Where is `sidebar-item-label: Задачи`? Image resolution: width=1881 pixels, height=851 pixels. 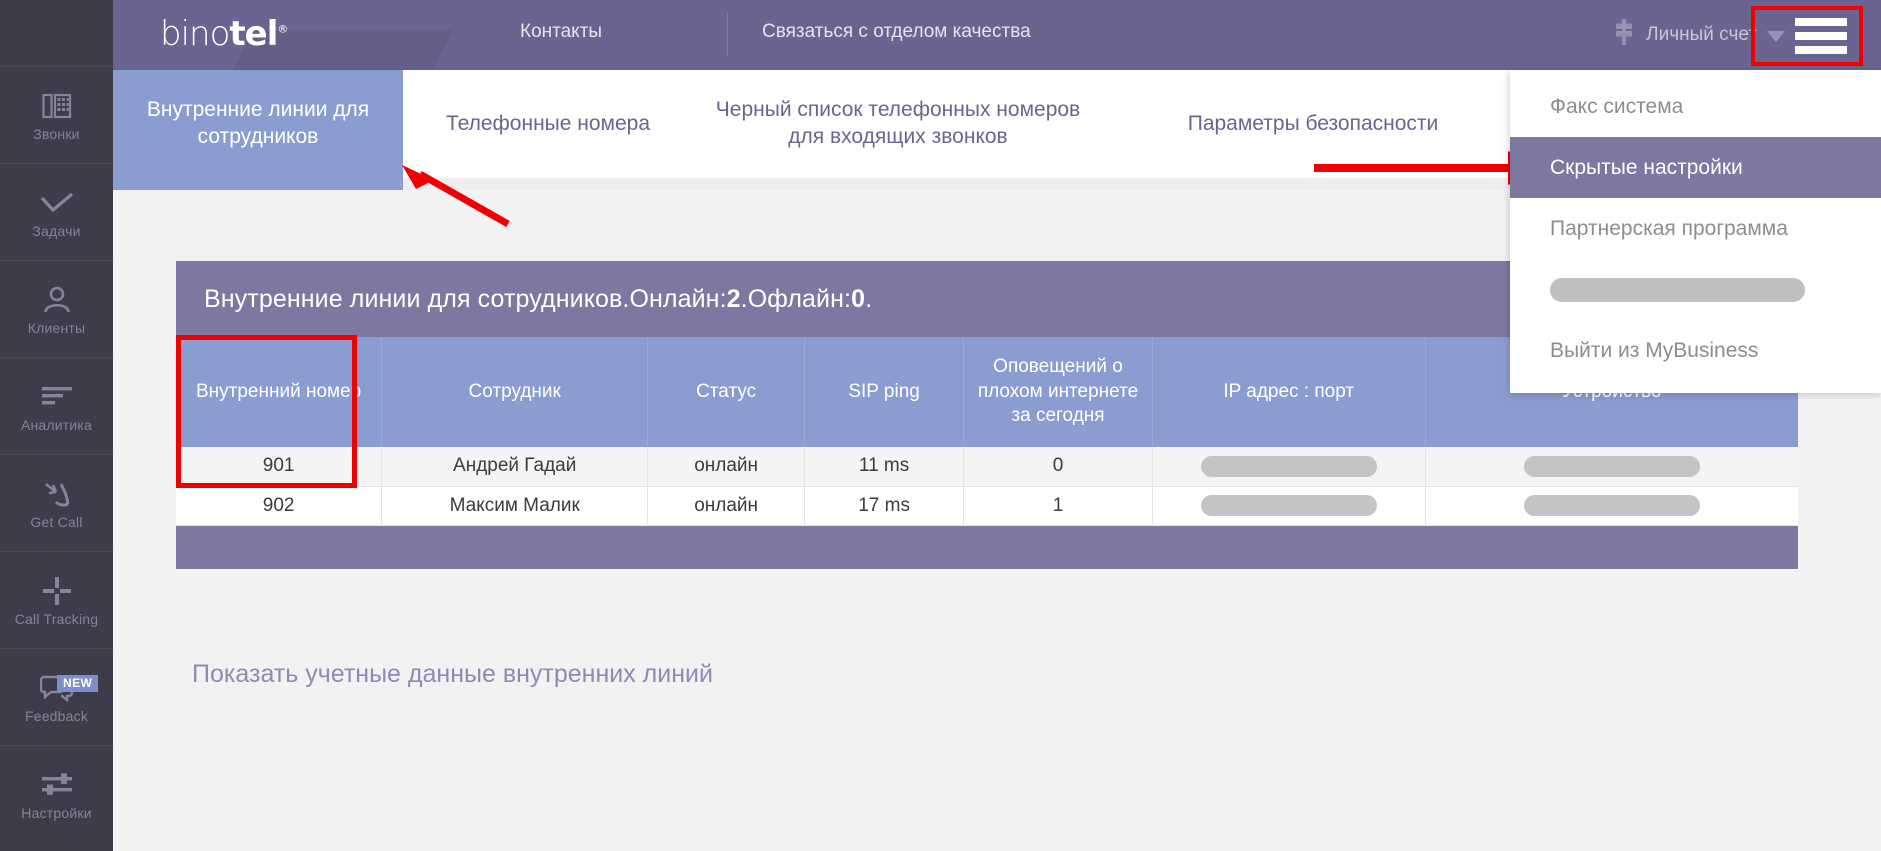 sidebar-item-label: Задачи is located at coordinates (56, 231).